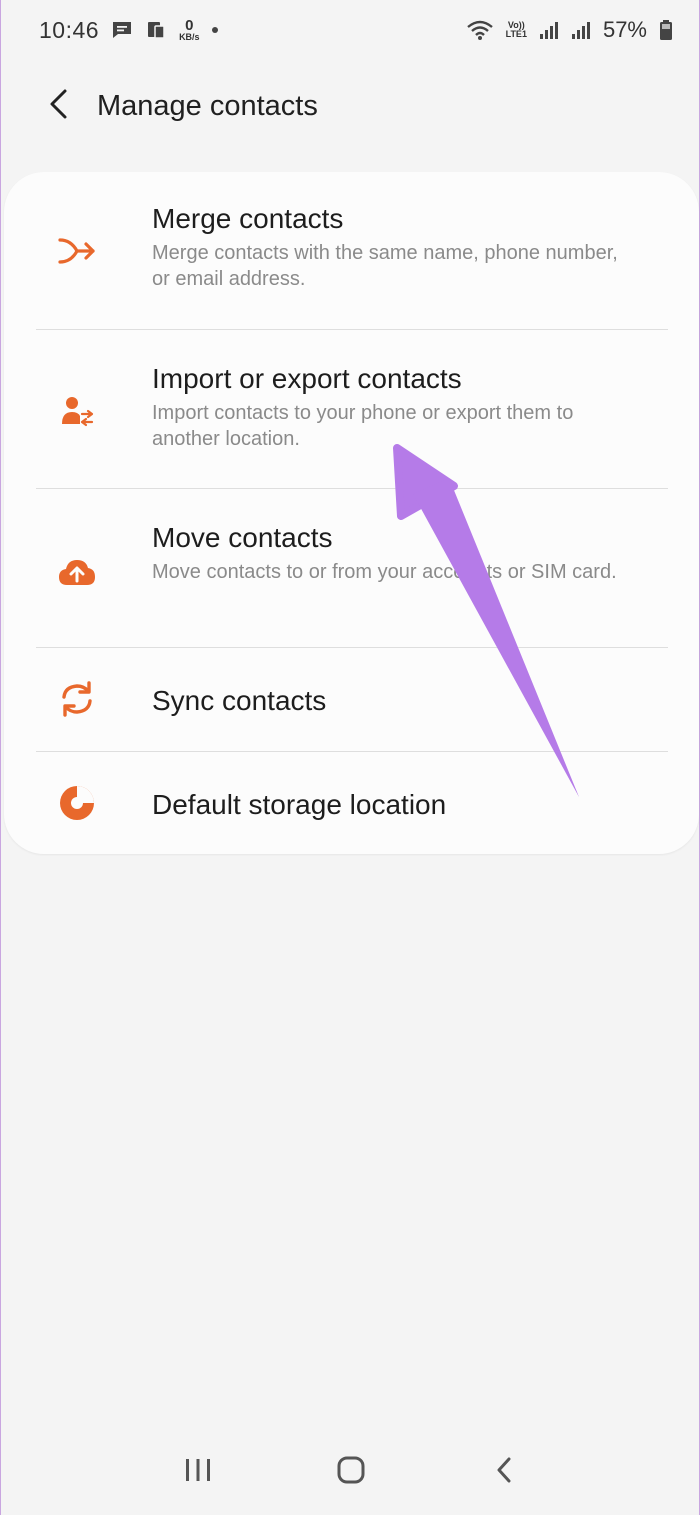 The width and height of the screenshot is (700, 1515). I want to click on screen-mirror-icon, so click(156, 30).